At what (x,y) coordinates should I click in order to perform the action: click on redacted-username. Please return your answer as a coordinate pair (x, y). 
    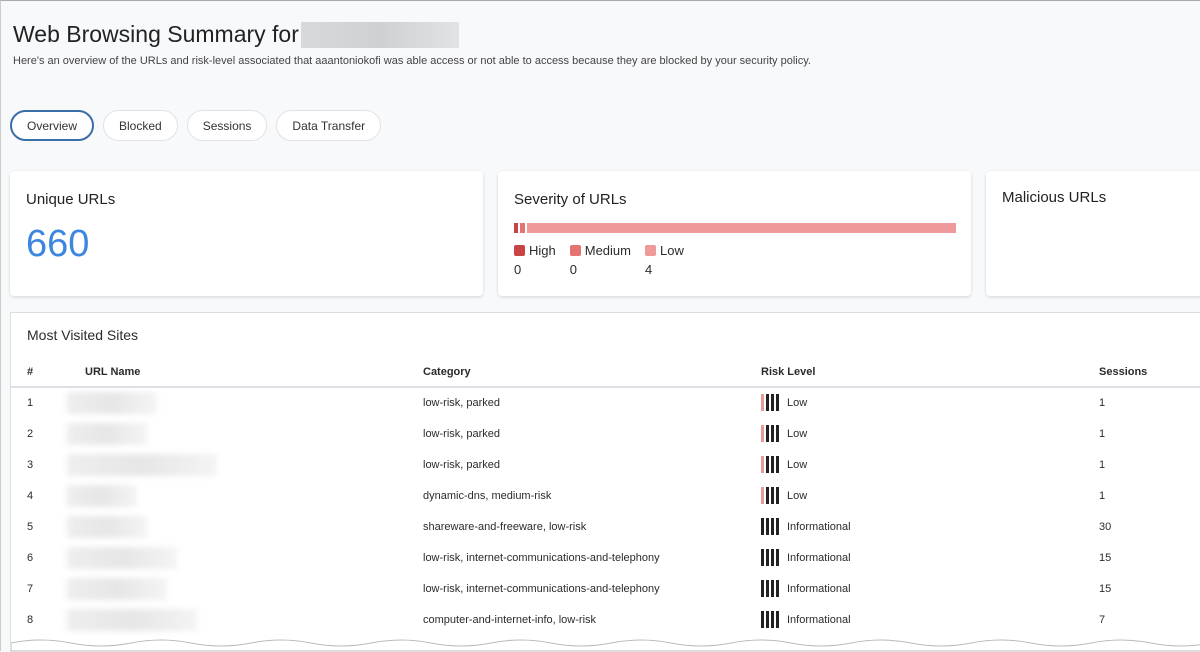
    Looking at the image, I should click on (379, 34).